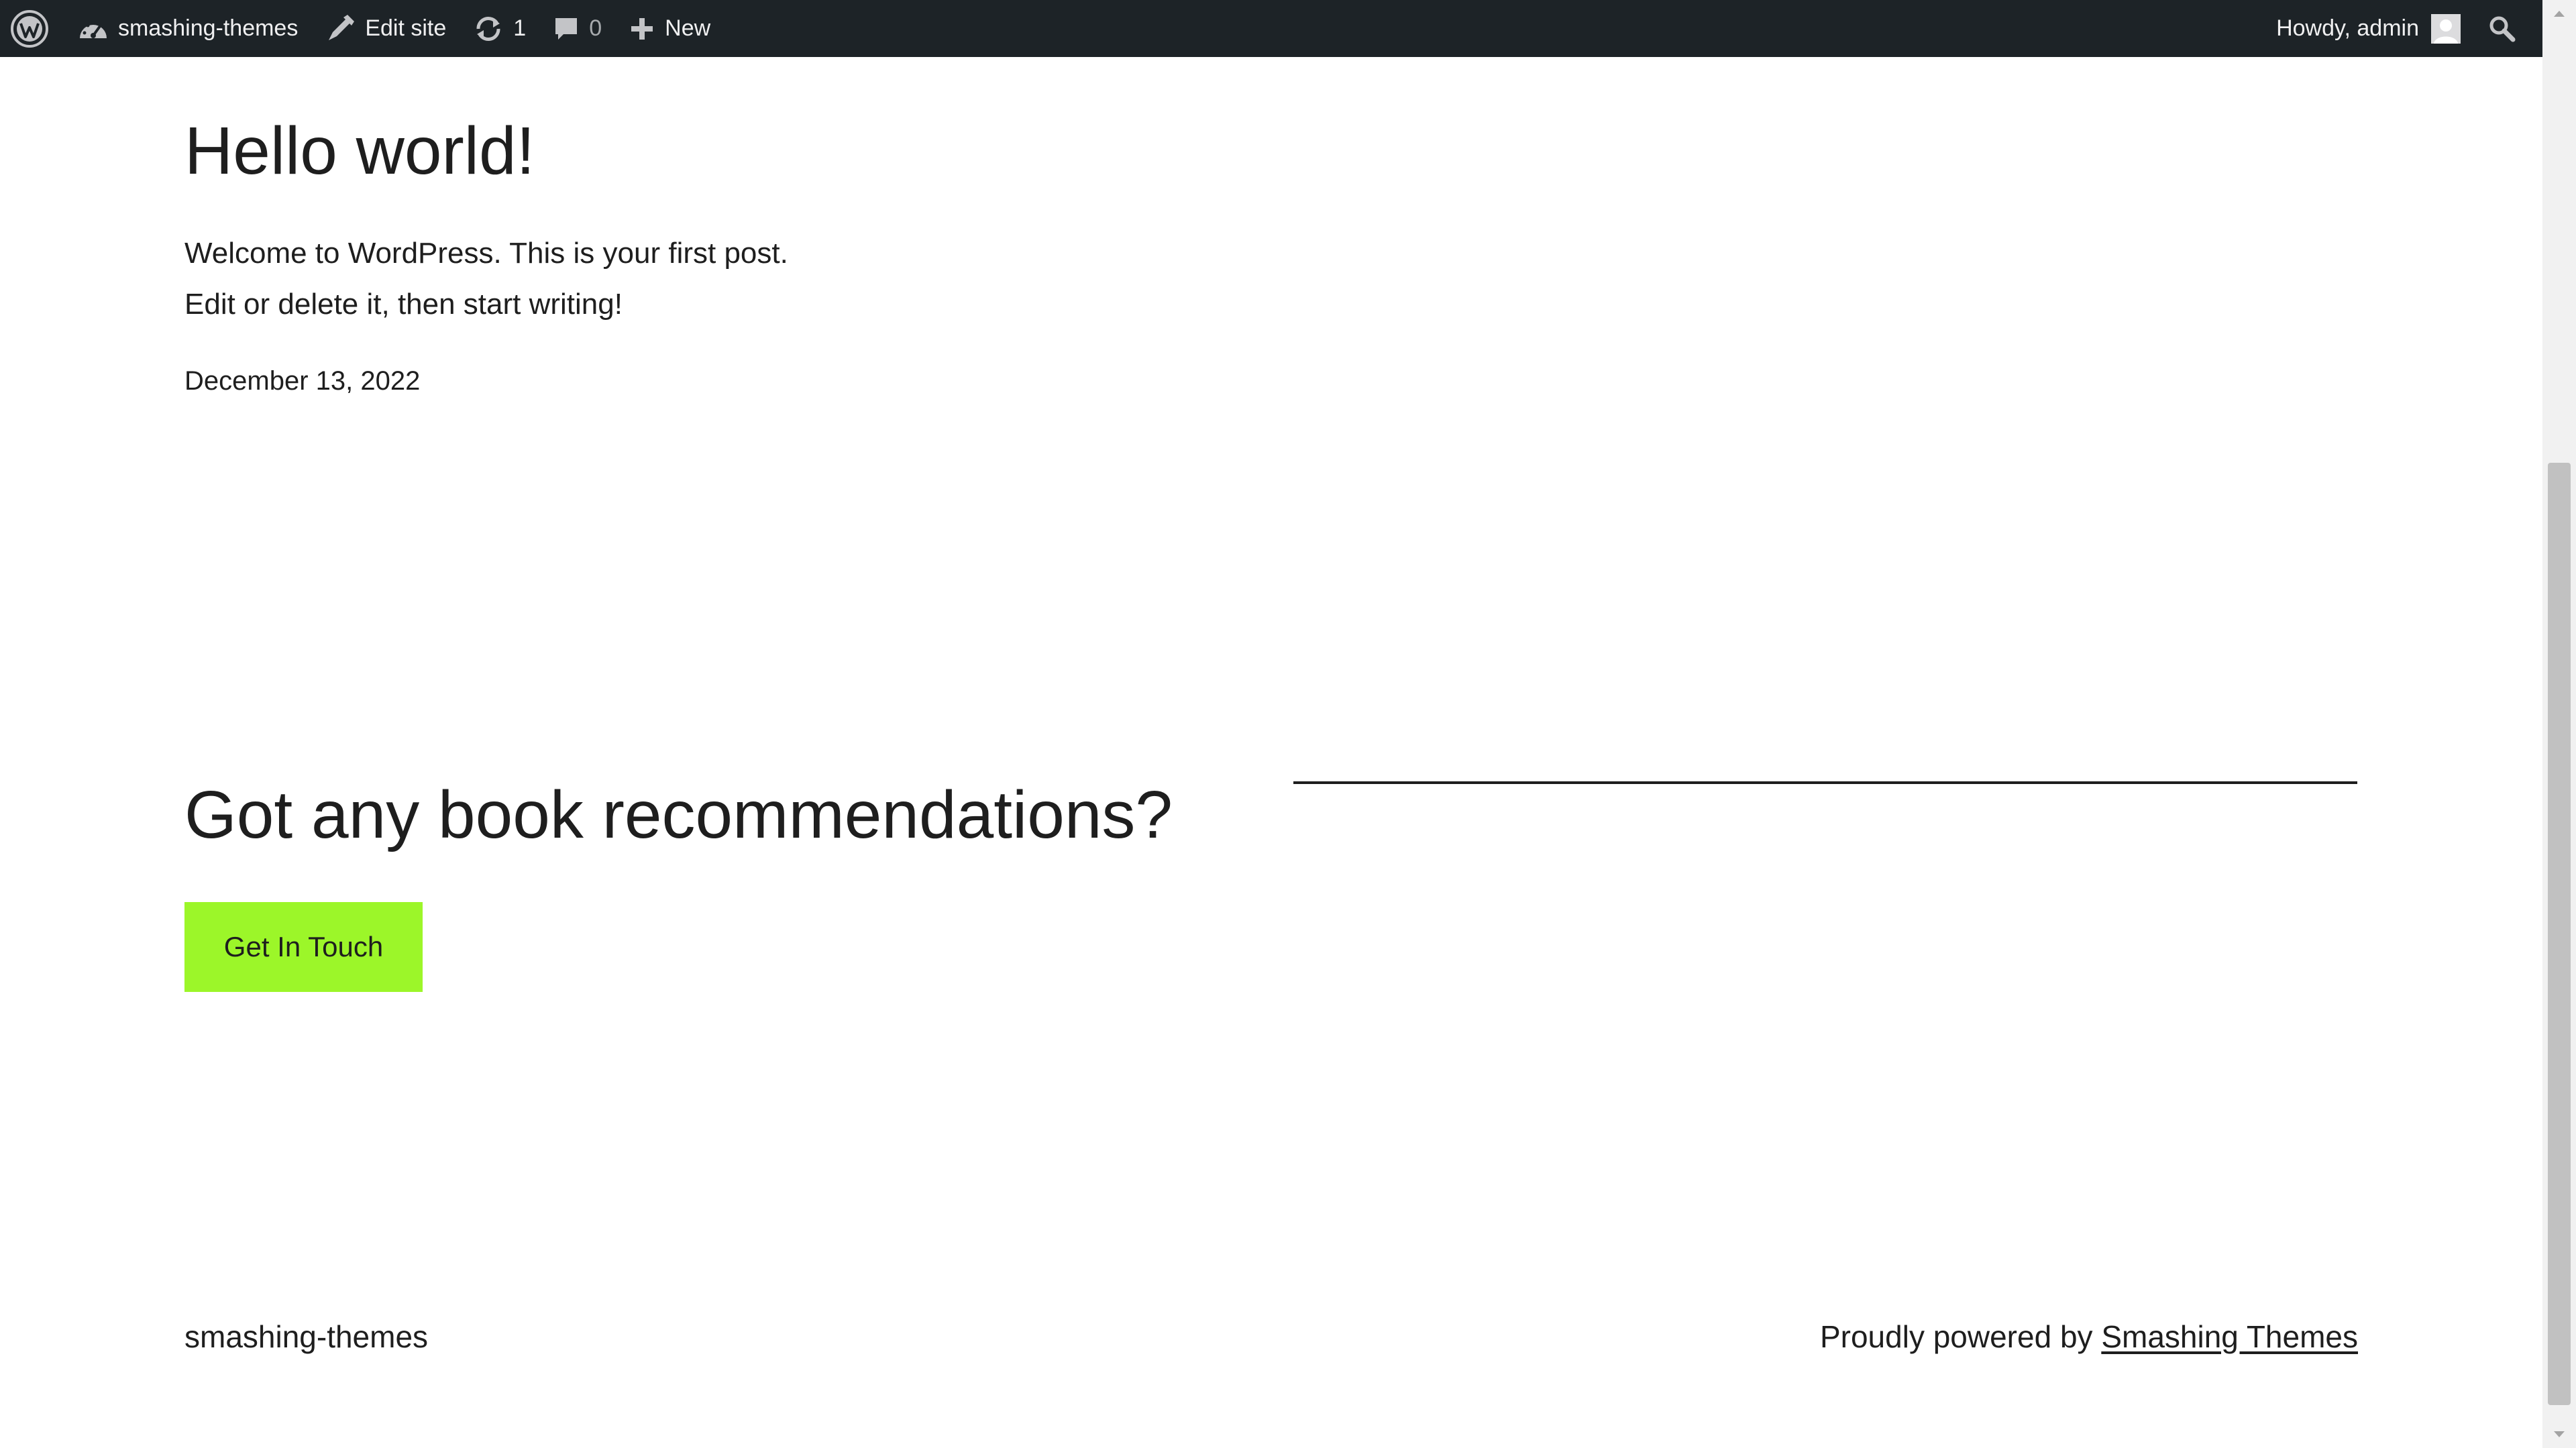 The height and width of the screenshot is (1448, 2576). I want to click on get-in-touch-button: Get In Touch, so click(303, 947).